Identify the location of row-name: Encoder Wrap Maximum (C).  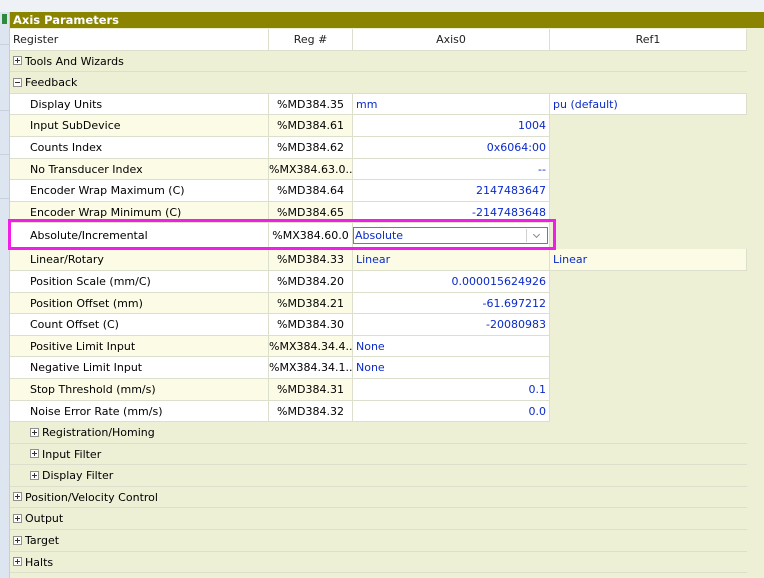
(139, 191).